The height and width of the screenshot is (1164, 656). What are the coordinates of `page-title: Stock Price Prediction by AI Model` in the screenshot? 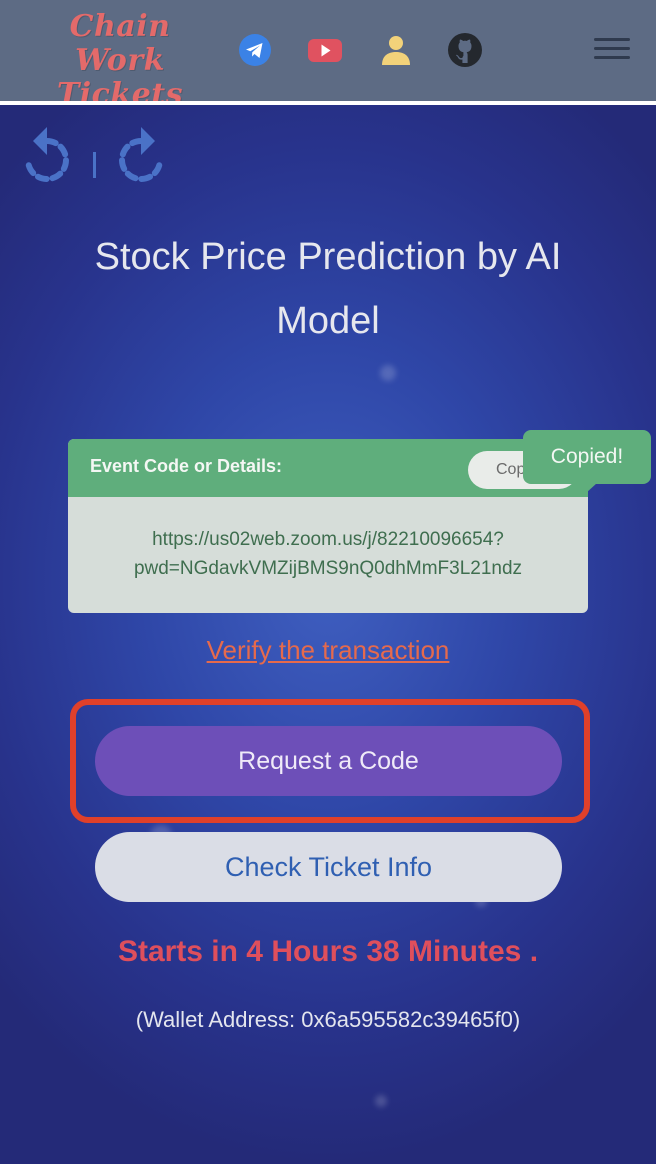 It's located at (328, 289).